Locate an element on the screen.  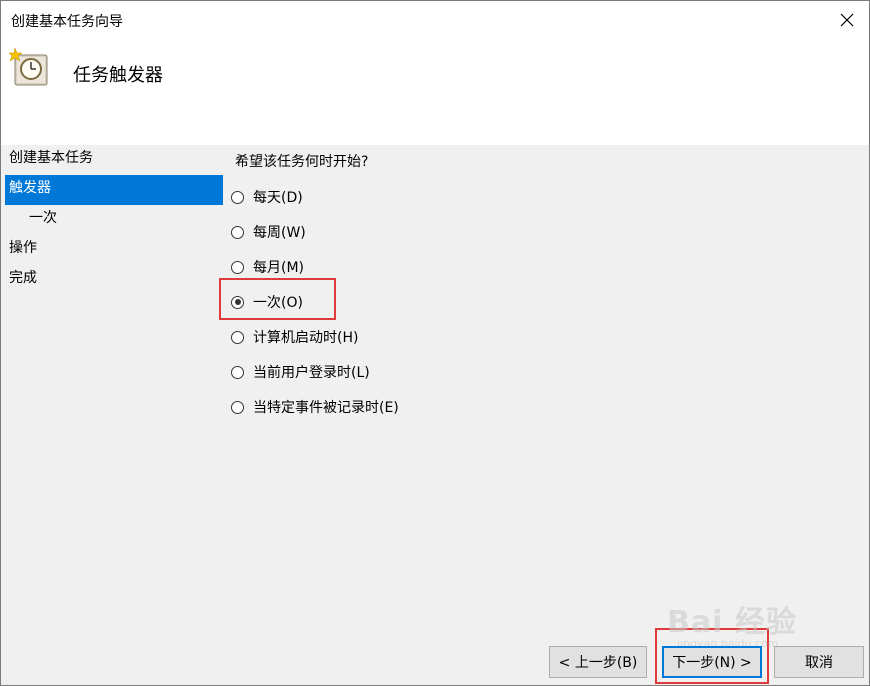
radio-at-logon: 当前用户登录时(L) is located at coordinates (300, 372).